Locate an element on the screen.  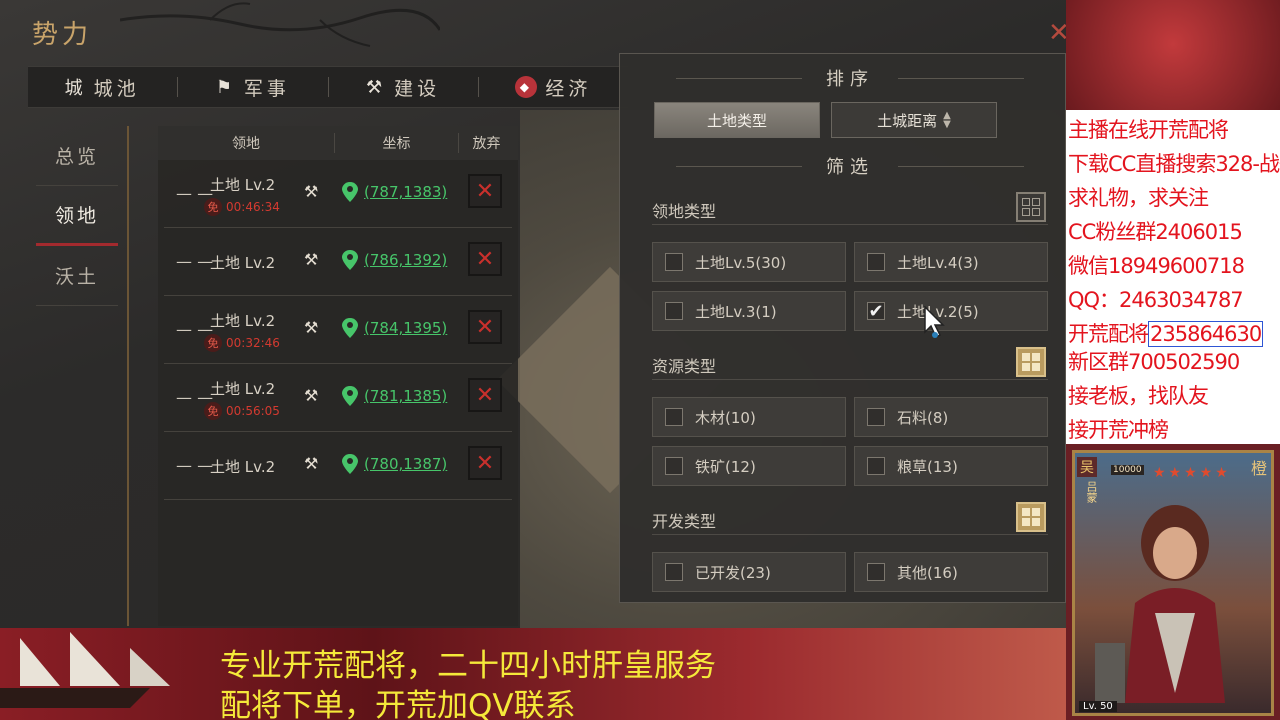
notice-line: 接老板，找队友 is located at coordinates (1138, 396).